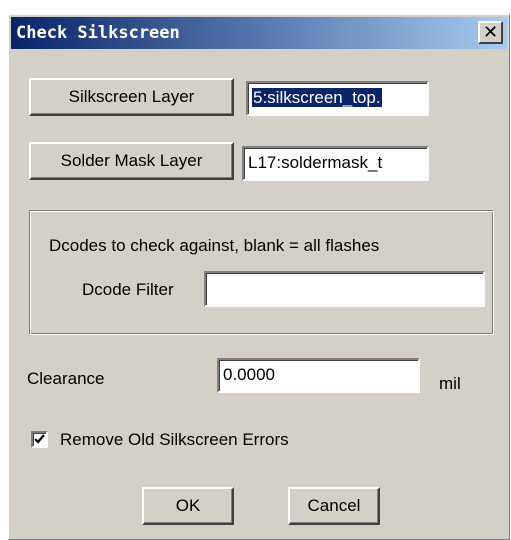 The width and height of the screenshot is (511, 540). What do you see at coordinates (450, 383) in the screenshot?
I see `clearance-unit: mil` at bounding box center [450, 383].